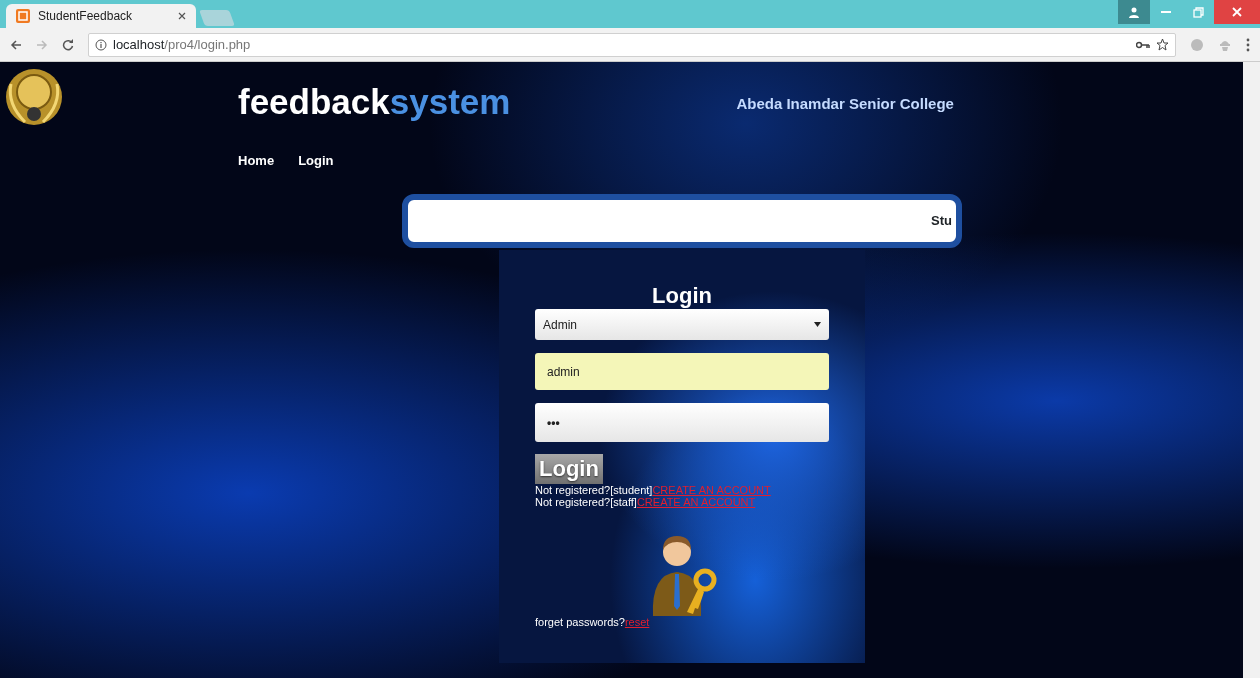 The image size is (1260, 678). I want to click on forgot-password-prompt: forget passwords?reset, so click(593, 622).